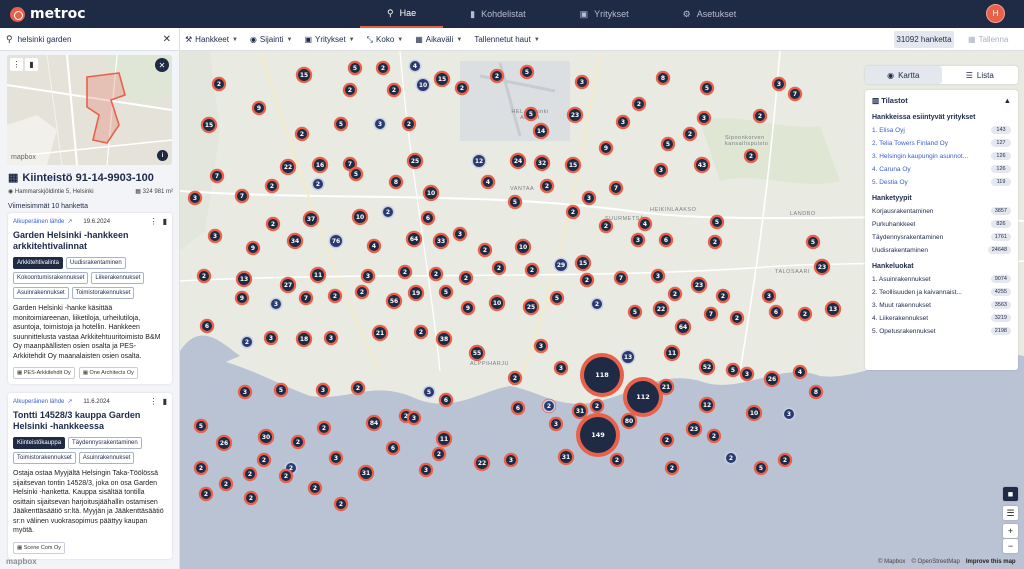  I want to click on map-cluster-marker: 30, so click(266, 437).